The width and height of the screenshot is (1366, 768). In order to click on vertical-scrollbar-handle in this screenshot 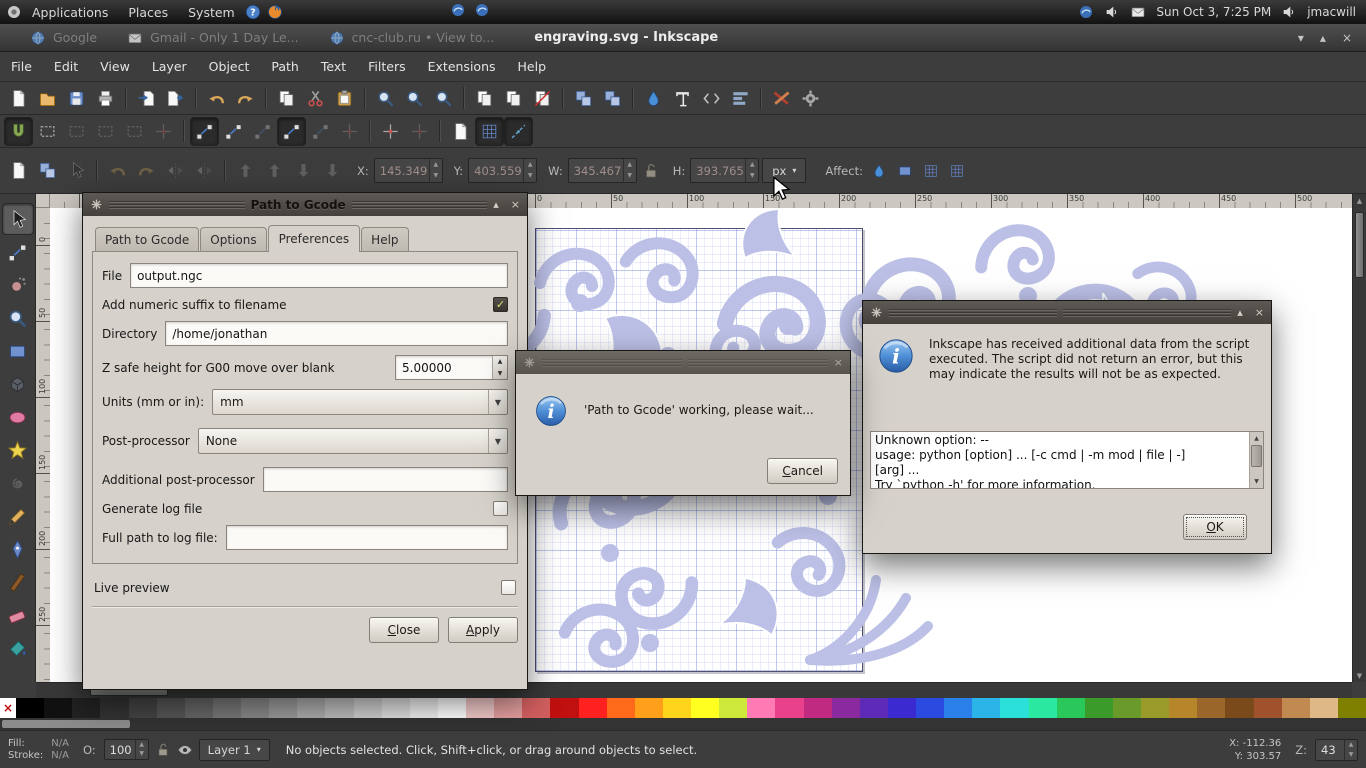, I will do `click(1359, 245)`.